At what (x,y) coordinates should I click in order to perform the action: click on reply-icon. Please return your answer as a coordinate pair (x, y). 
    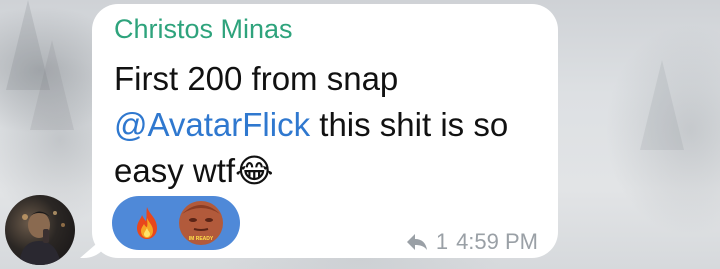
    Looking at the image, I should click on (417, 242).